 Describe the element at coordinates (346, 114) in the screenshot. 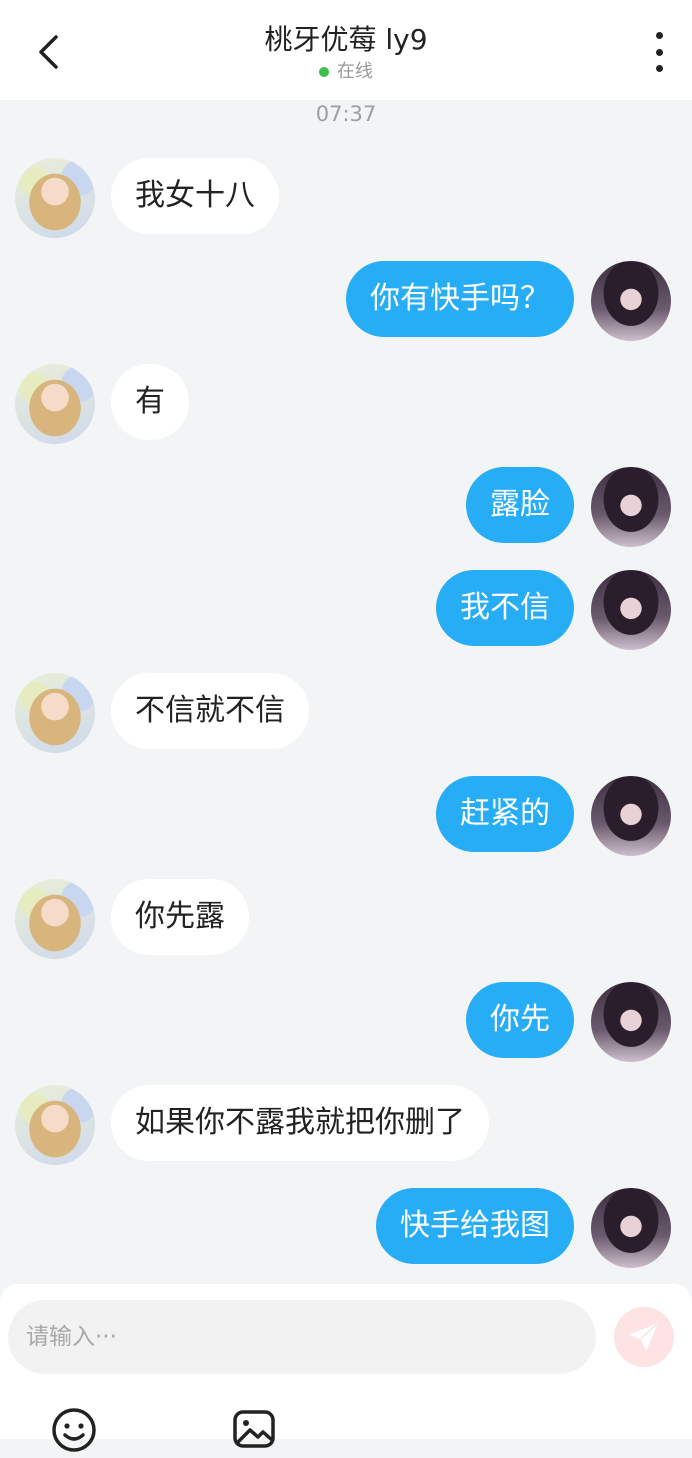

I see `message-timestamp: 07:37` at that location.